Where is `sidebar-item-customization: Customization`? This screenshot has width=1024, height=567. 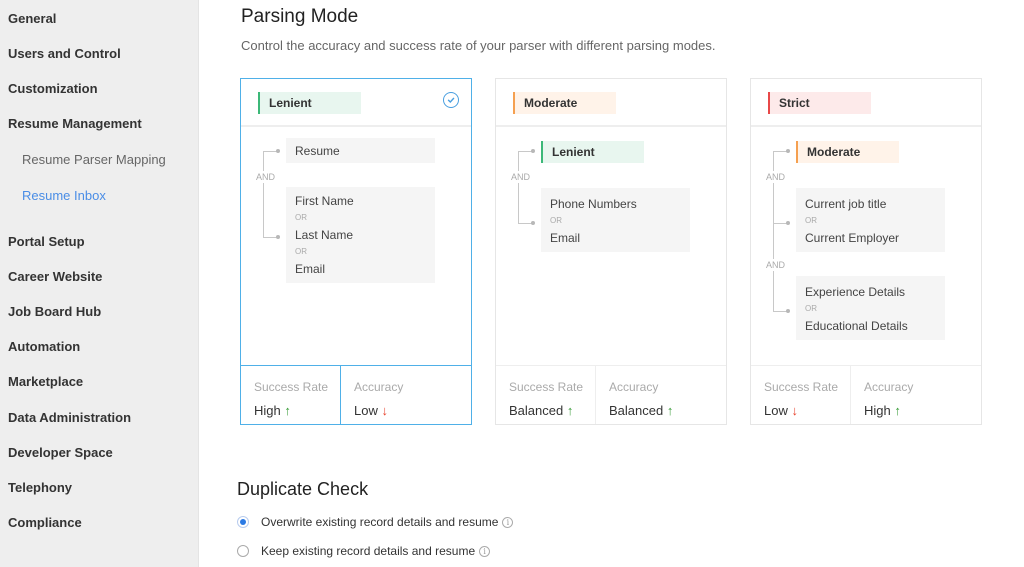
sidebar-item-customization: Customization is located at coordinates (53, 88).